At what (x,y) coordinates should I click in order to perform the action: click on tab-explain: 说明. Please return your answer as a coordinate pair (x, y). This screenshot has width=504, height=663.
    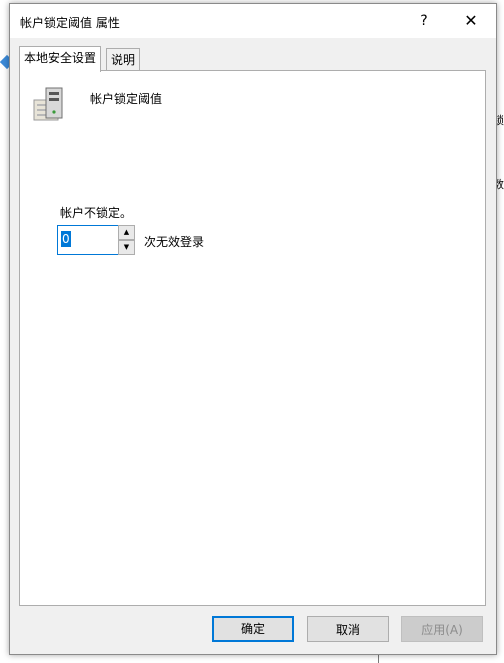
    Looking at the image, I should click on (123, 59).